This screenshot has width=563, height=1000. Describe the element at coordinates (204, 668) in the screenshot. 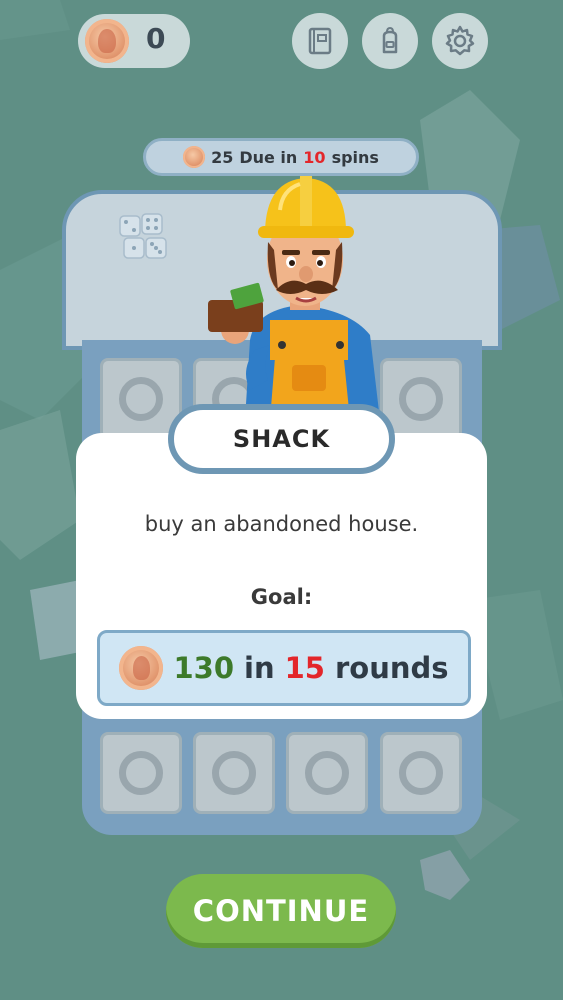

I see `goal-amount: 130` at that location.